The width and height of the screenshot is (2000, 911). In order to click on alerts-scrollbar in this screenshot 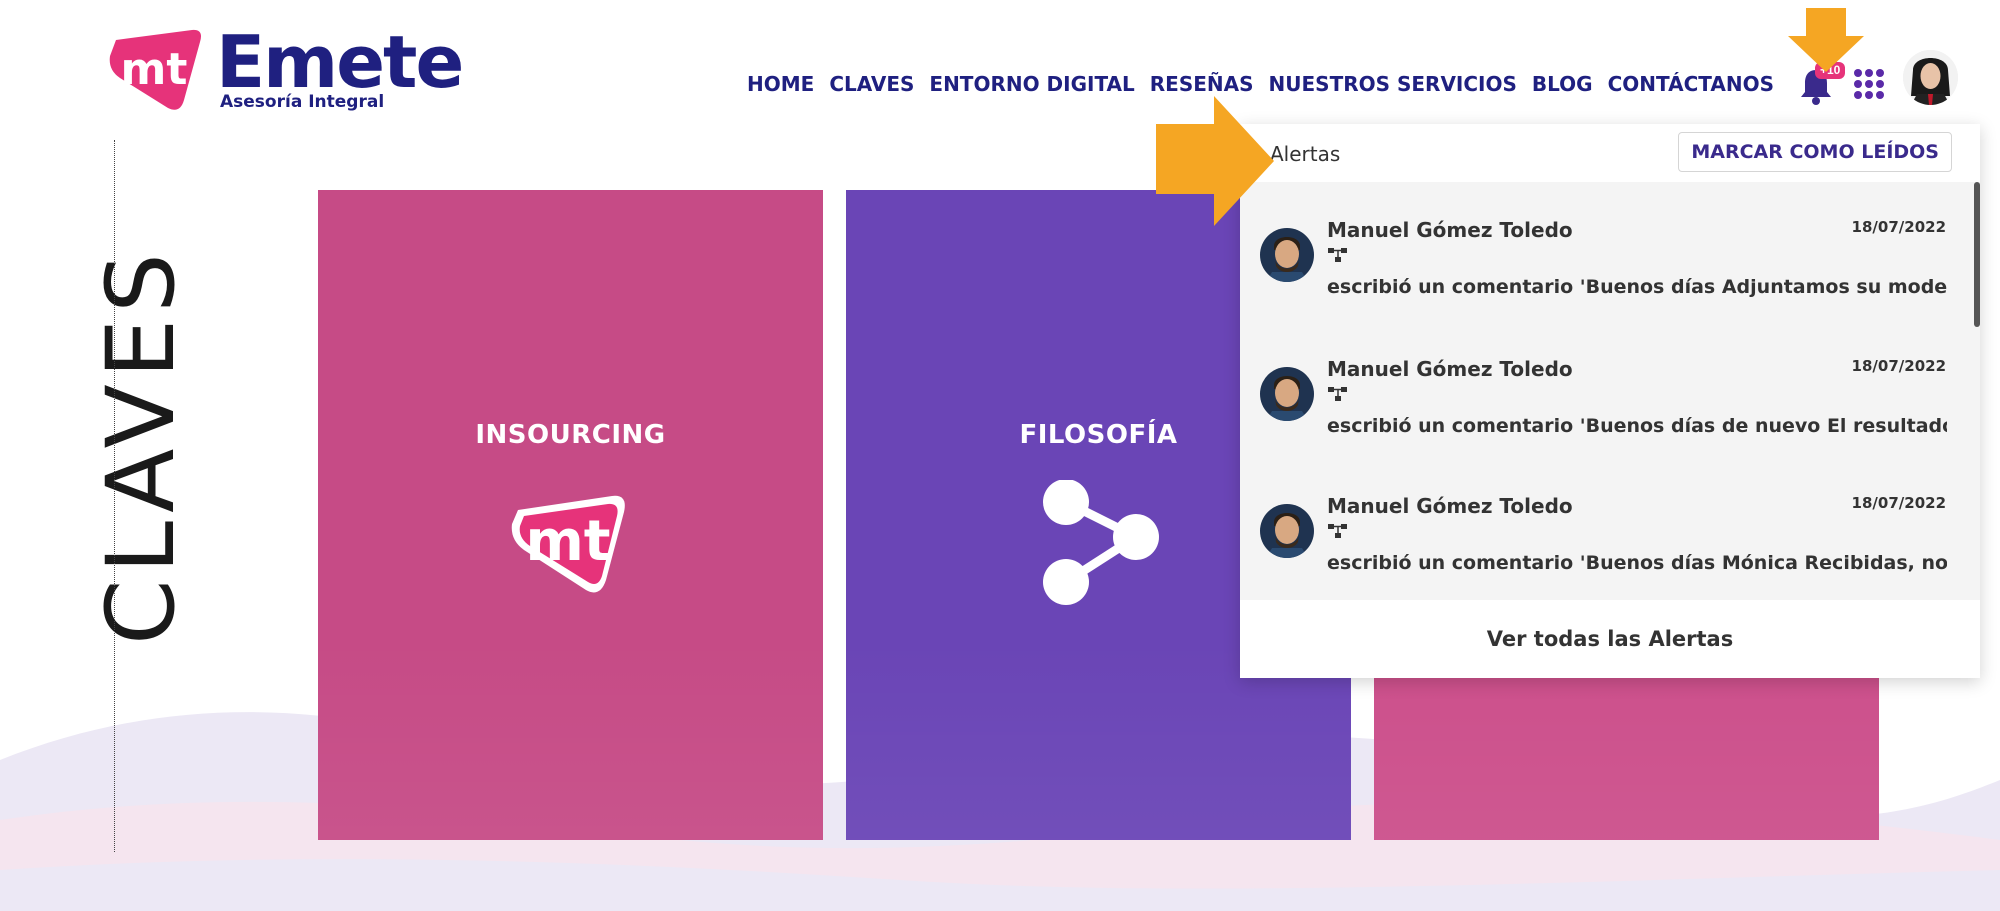, I will do `click(1977, 254)`.